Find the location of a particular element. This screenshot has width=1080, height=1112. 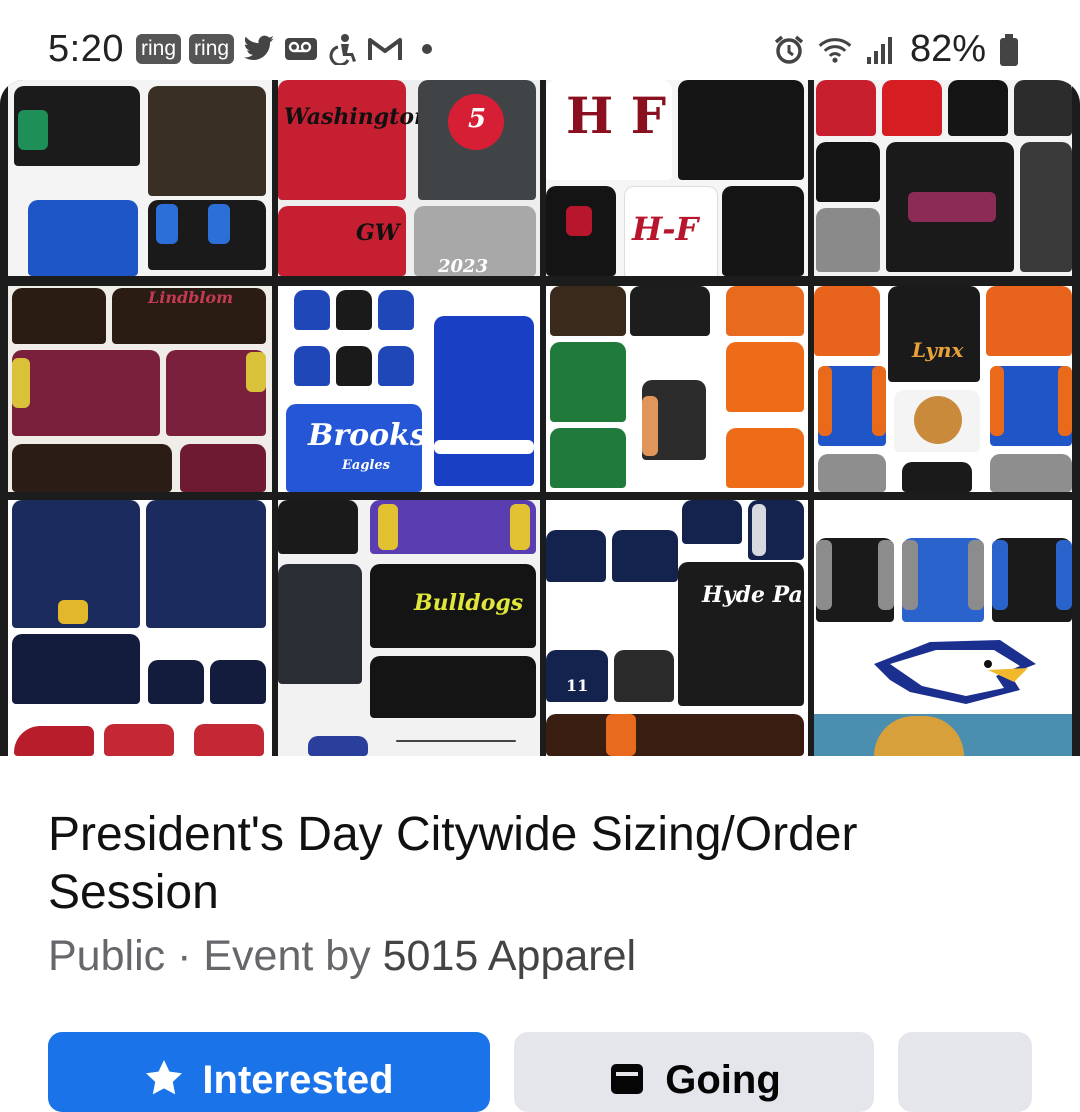

jacket-label: H F is located at coordinates (616, 115).